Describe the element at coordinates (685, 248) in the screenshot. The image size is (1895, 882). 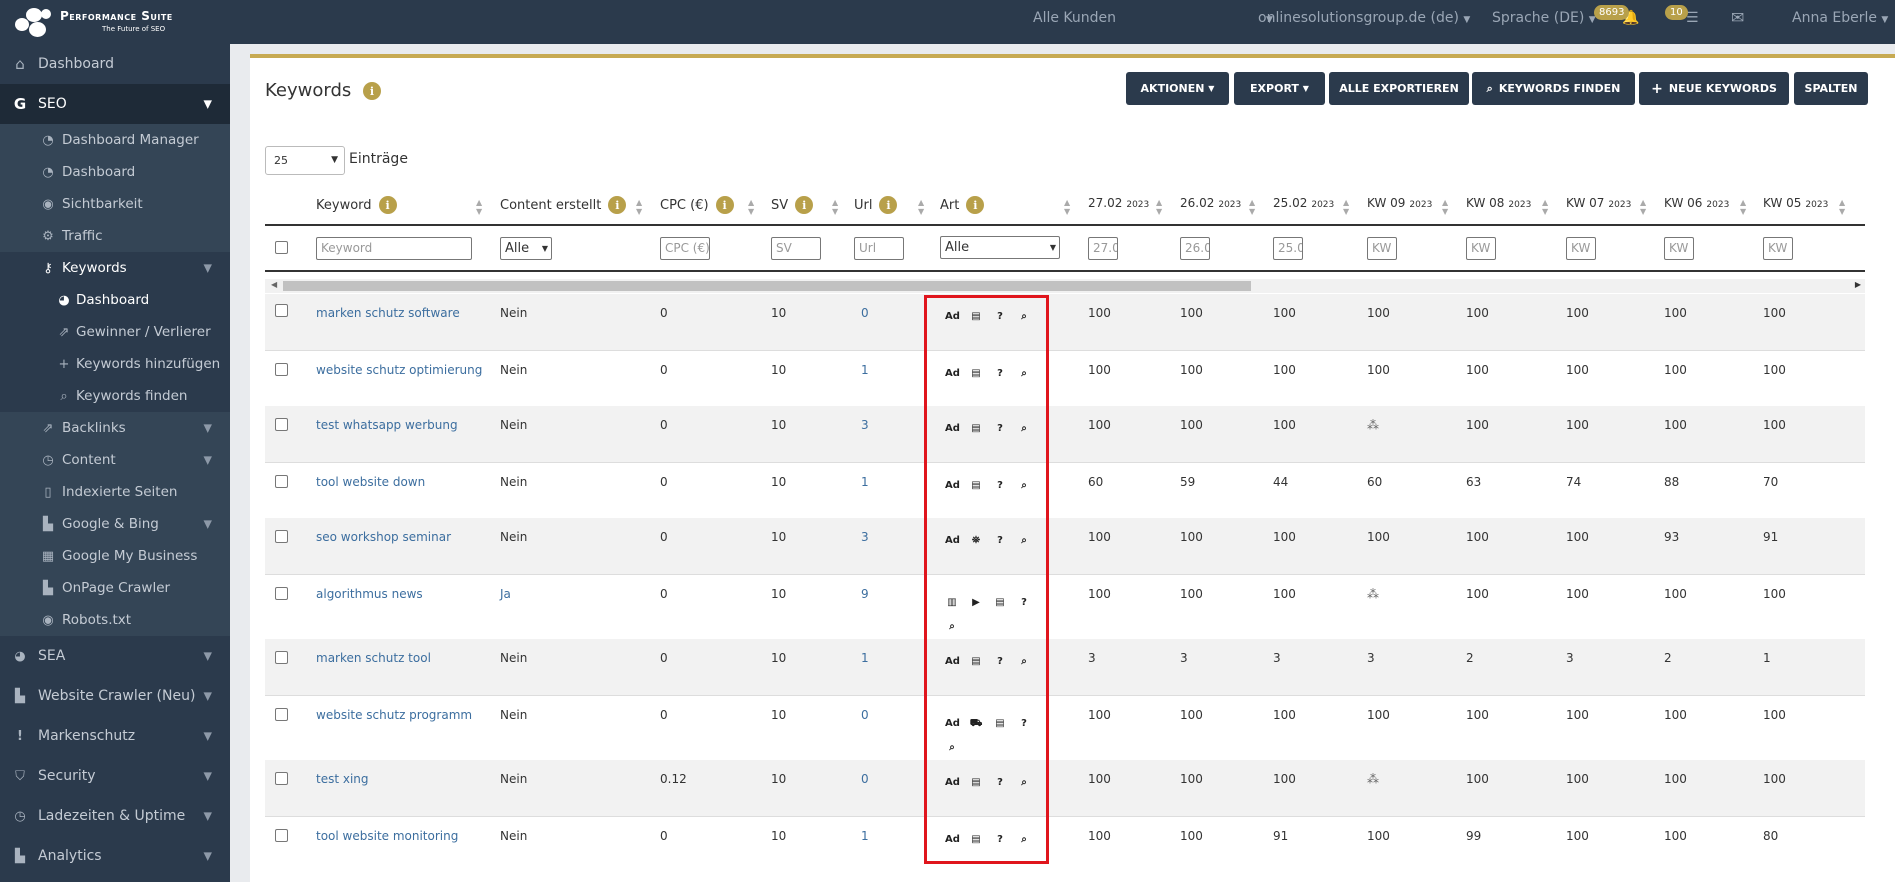
I see `cpc-filter-input: CPC (€)` at that location.